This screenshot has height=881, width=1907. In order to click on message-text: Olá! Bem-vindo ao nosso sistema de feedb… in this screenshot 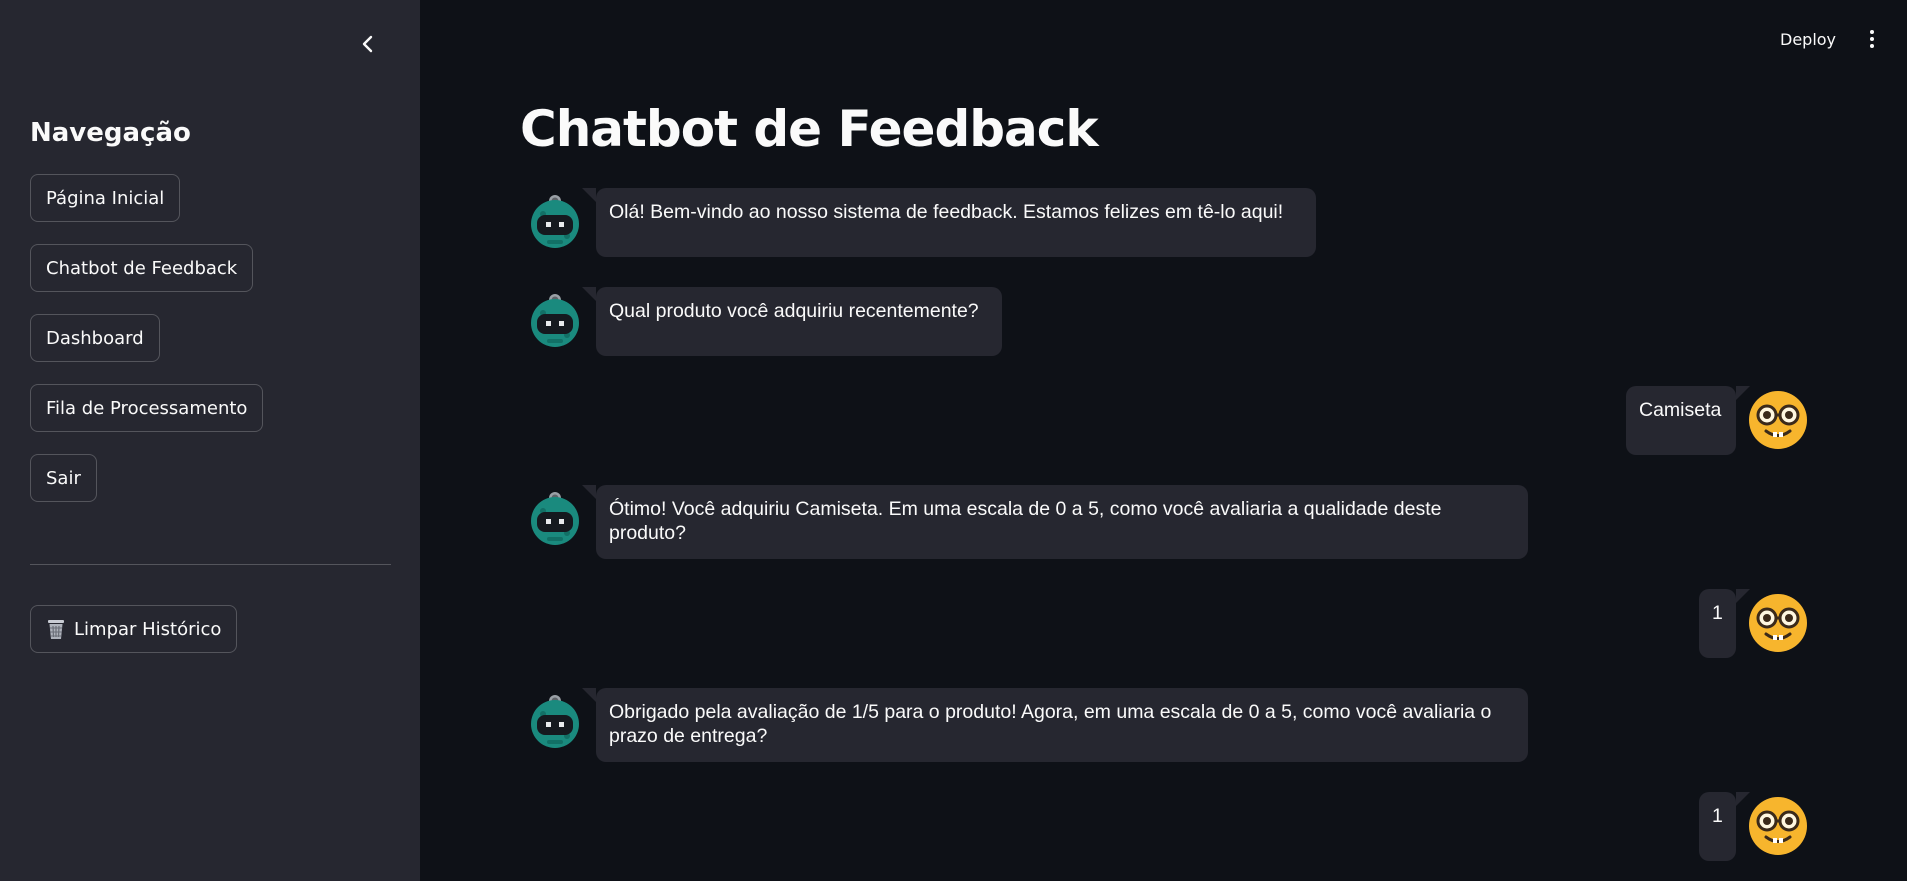, I will do `click(946, 212)`.